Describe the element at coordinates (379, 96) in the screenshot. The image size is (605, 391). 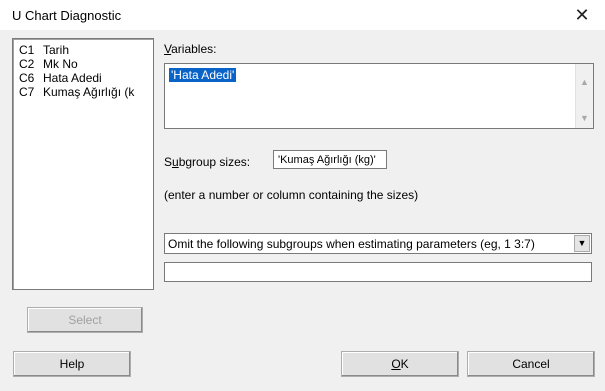
I see `variables-input: 'Hata Adedi' ▲ ▼` at that location.